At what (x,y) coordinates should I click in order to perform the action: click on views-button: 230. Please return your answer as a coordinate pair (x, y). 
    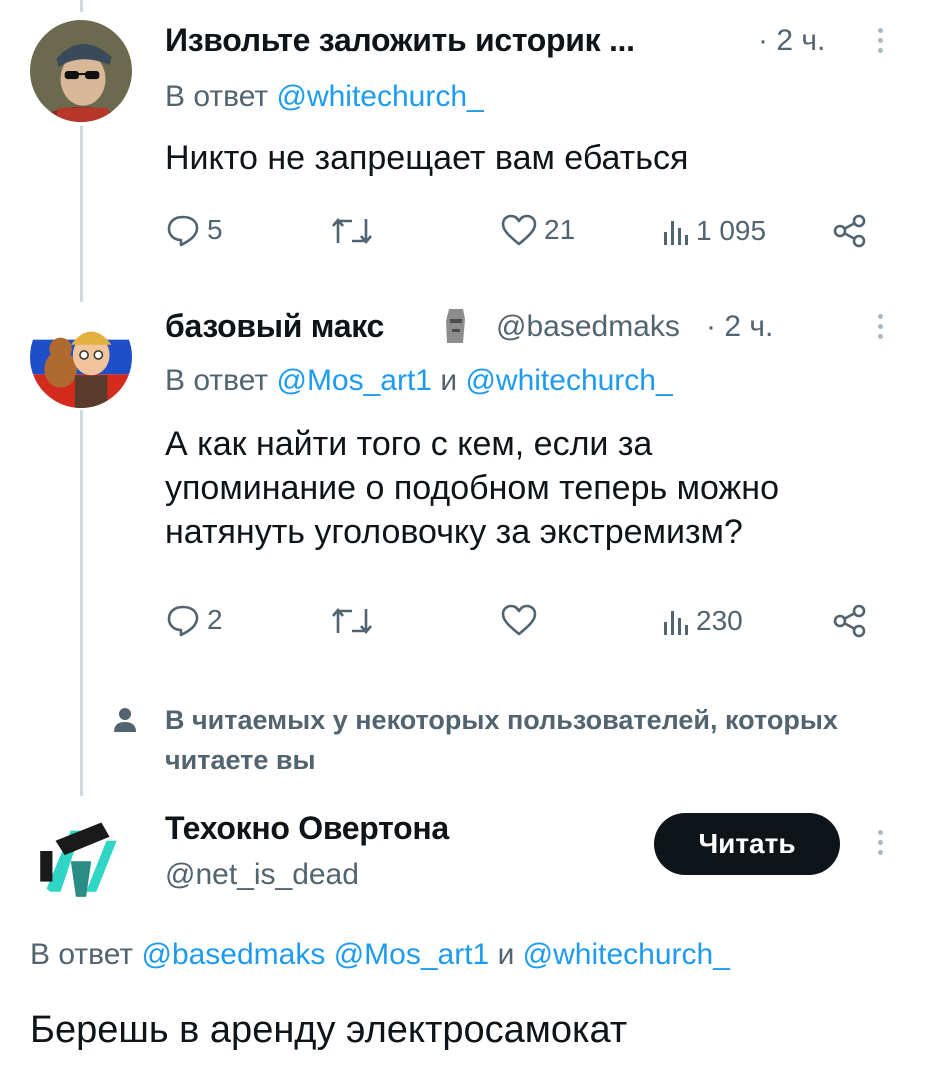
    Looking at the image, I should click on (701, 621).